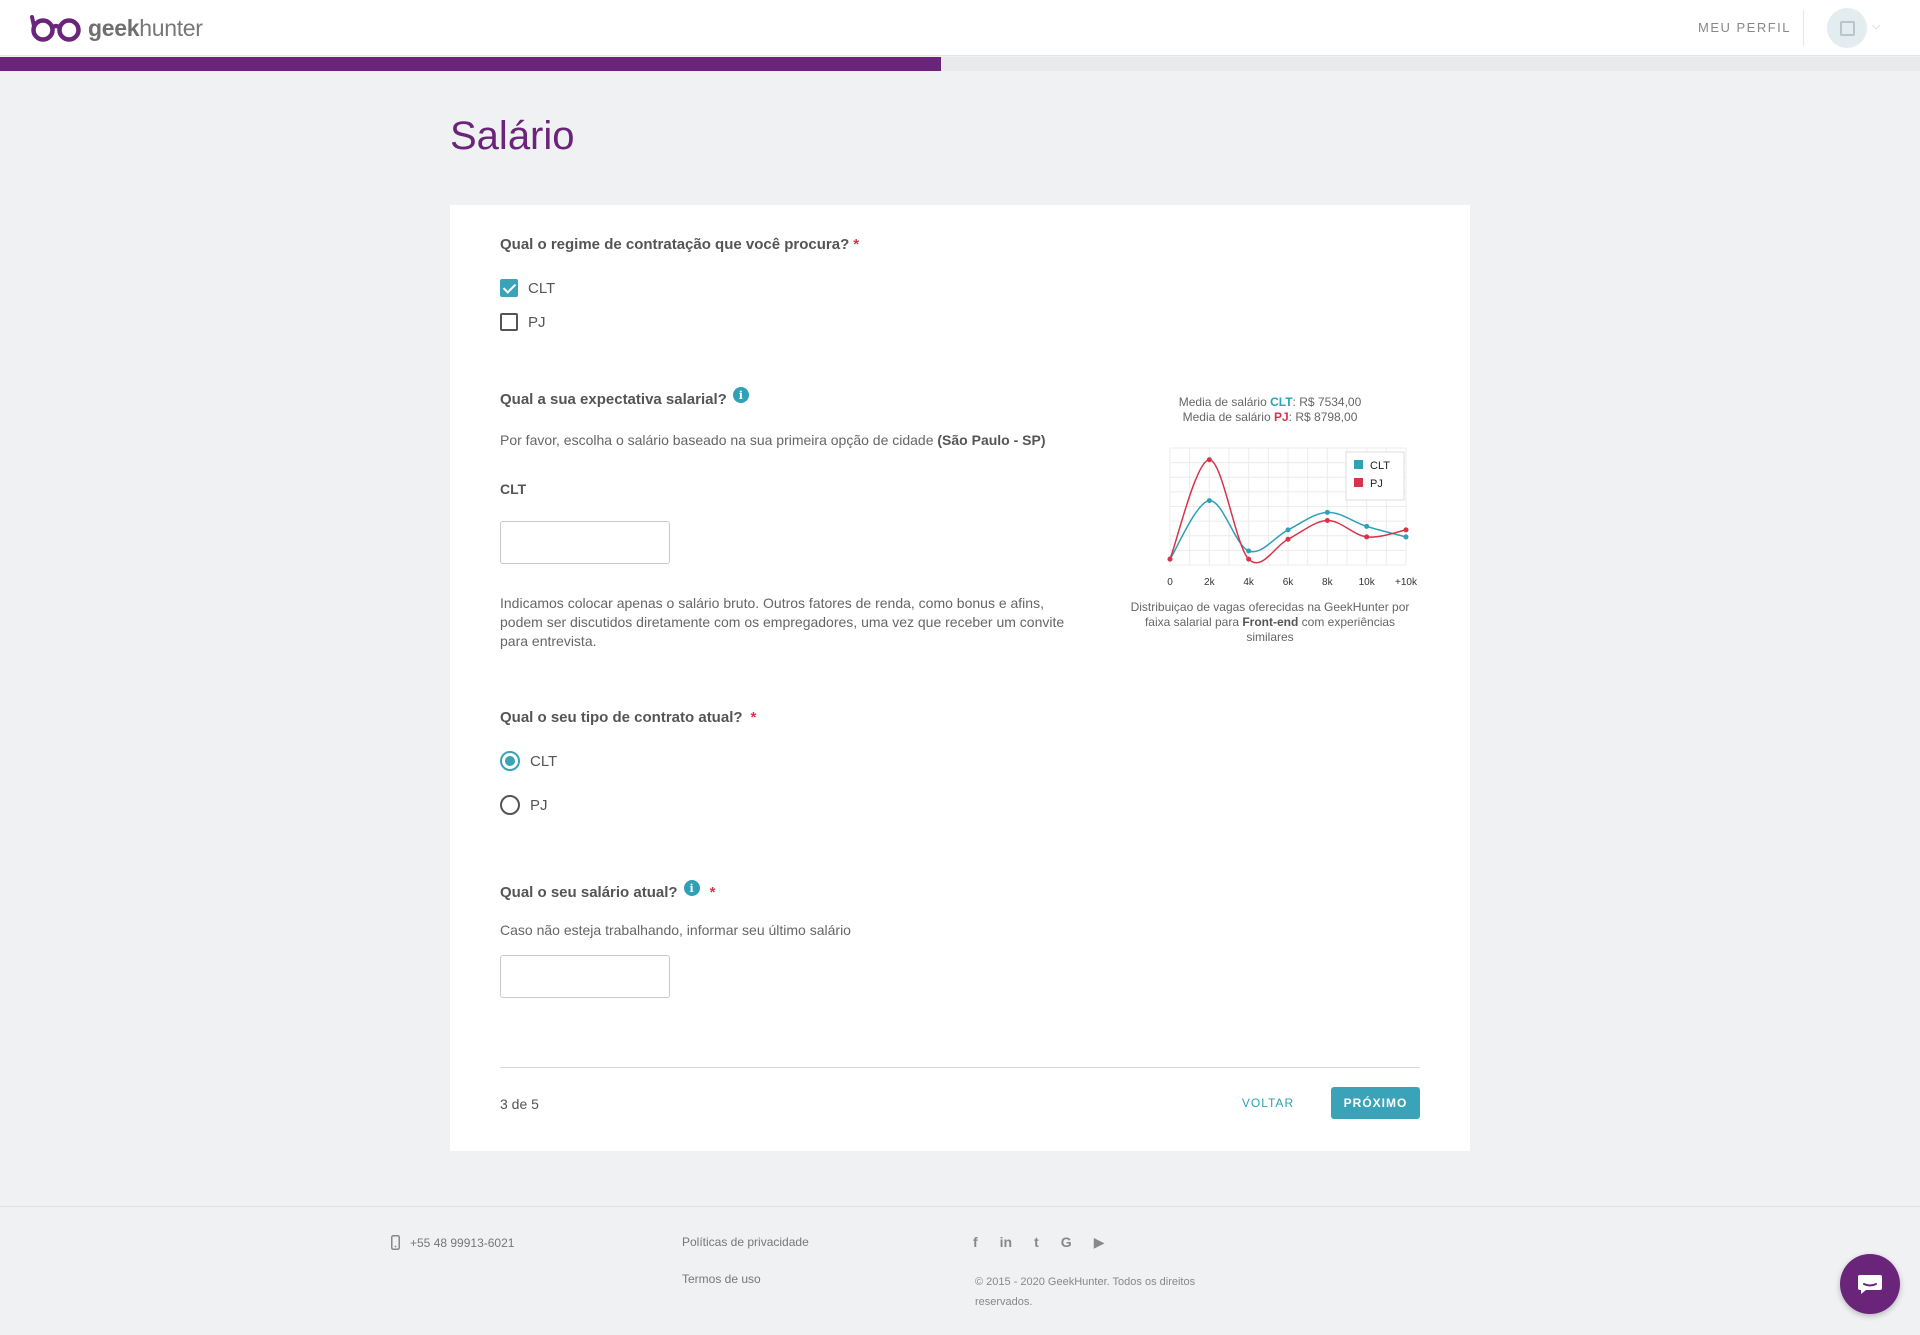 The image size is (1920, 1335). What do you see at coordinates (519, 1104) in the screenshot?
I see `step-indicator: 3 de 5` at bounding box center [519, 1104].